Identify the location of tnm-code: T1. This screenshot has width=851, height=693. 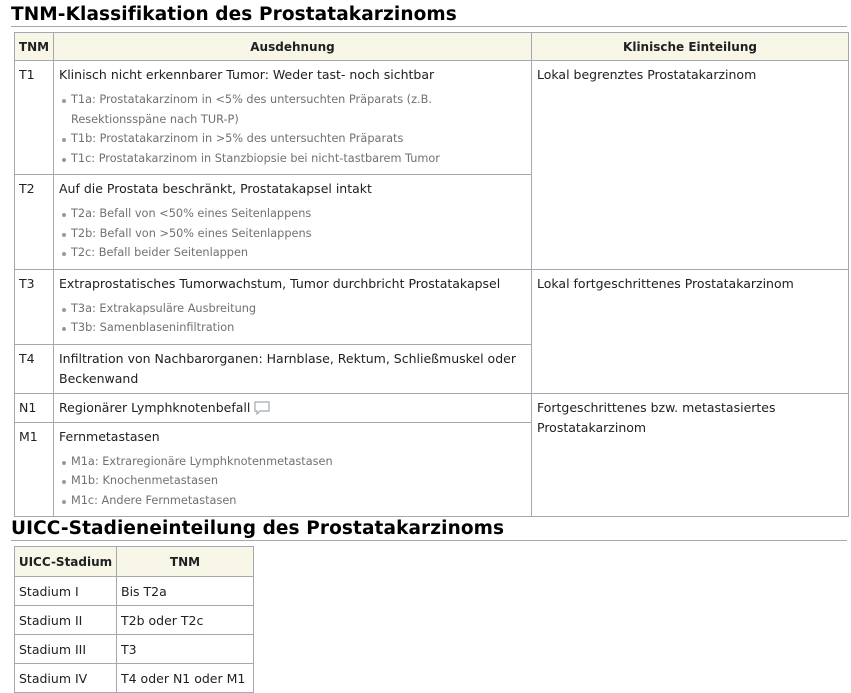
(34, 117).